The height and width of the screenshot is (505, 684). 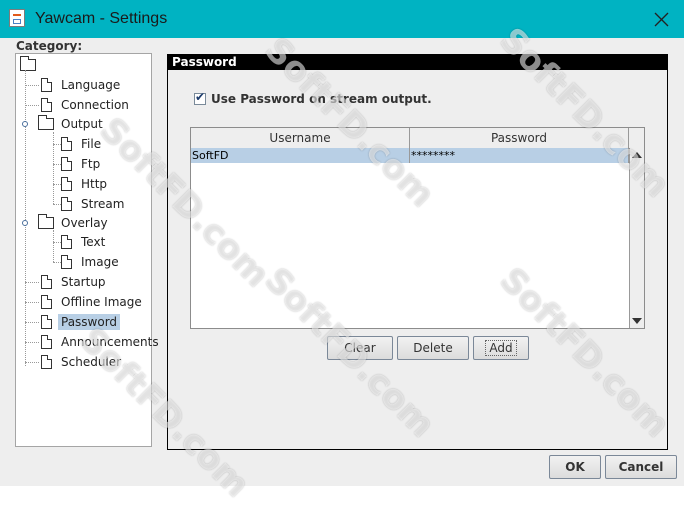 I want to click on table-header: Username Password, so click(x=417, y=138).